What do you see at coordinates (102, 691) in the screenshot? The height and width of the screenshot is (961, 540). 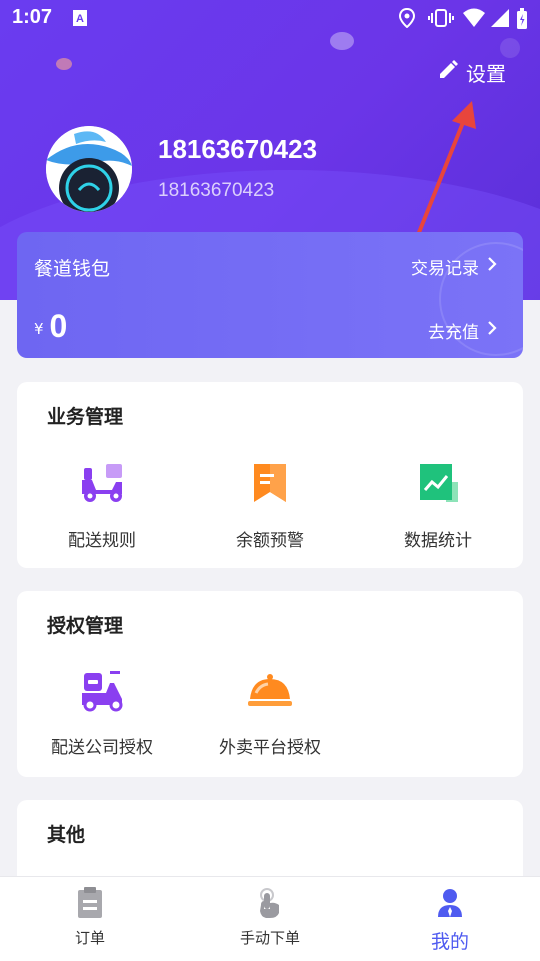 I see `delivery-scooter-icon` at bounding box center [102, 691].